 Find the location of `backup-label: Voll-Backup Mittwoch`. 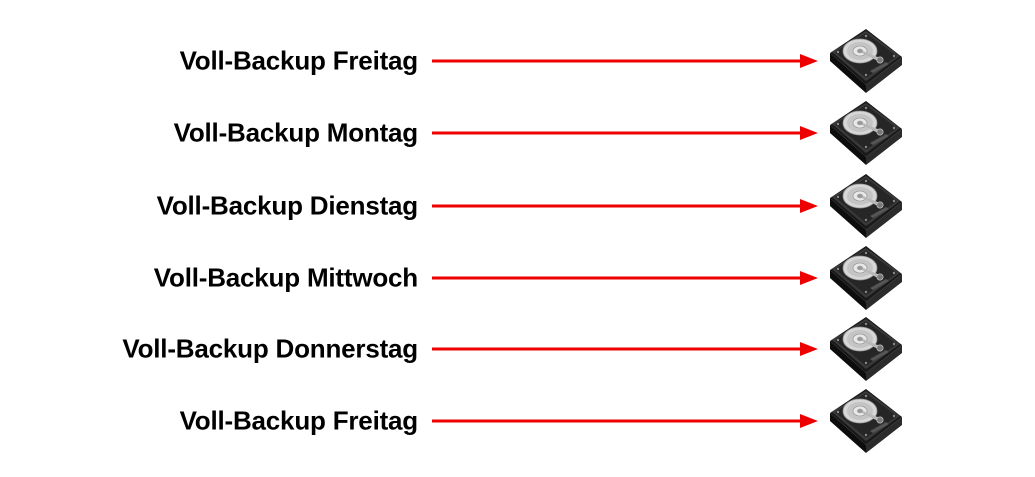

backup-label: Voll-Backup Mittwoch is located at coordinates (285, 277).